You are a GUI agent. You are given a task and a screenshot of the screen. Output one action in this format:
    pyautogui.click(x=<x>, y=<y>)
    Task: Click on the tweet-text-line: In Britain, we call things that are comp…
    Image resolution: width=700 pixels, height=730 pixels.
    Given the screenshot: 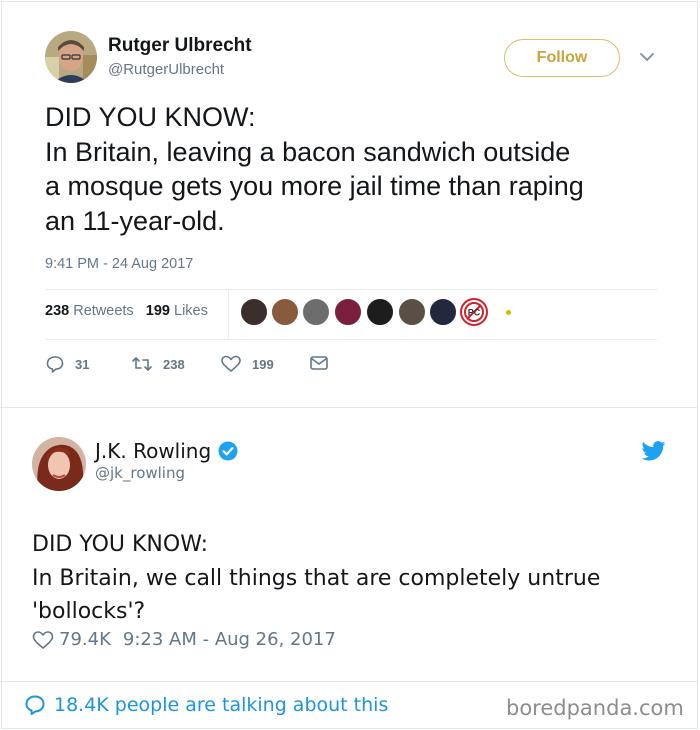 What is the action you would take?
    pyautogui.click(x=316, y=578)
    